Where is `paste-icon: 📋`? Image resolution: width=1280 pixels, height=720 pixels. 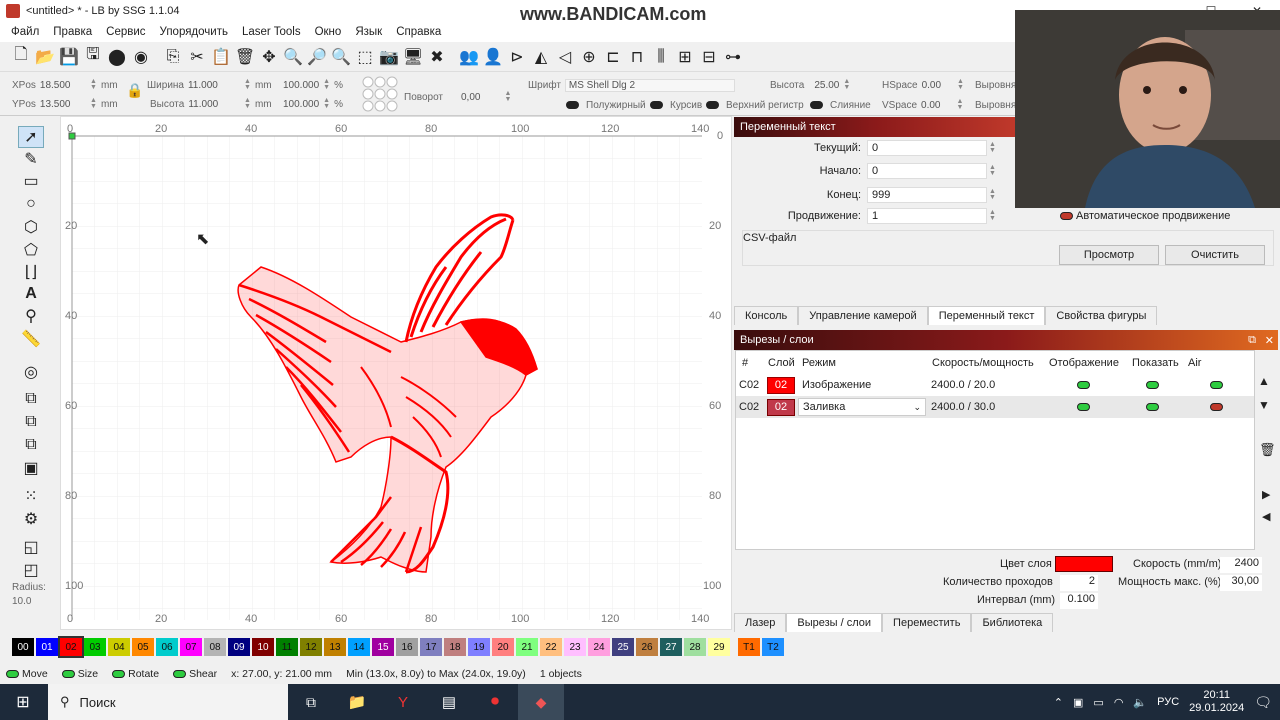
paste-icon: 📋 is located at coordinates (221, 57).